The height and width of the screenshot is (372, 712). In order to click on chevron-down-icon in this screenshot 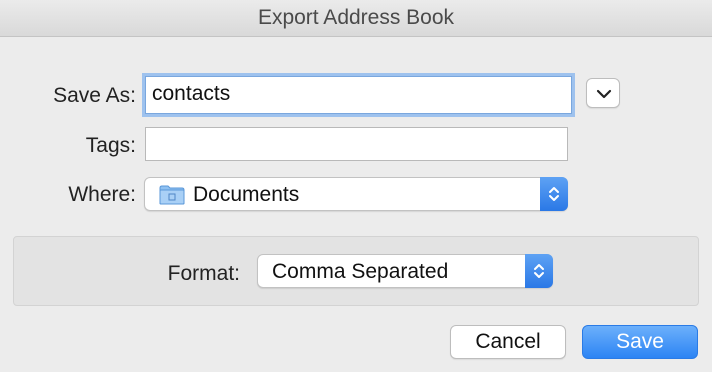, I will do `click(604, 94)`.